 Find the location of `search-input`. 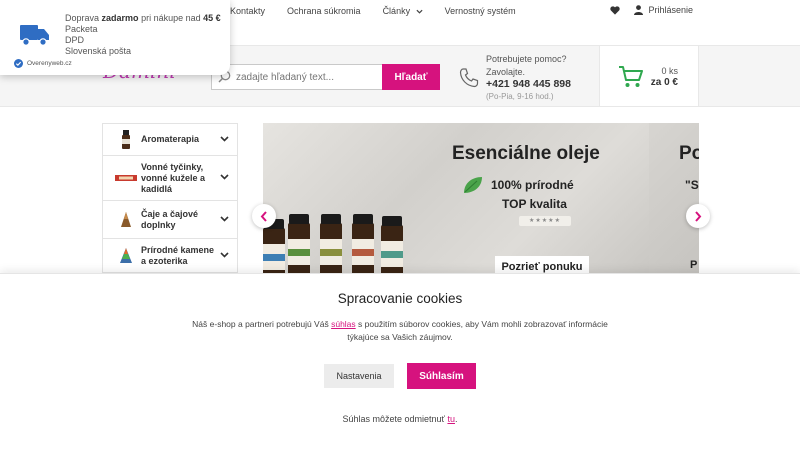

search-input is located at coordinates (308, 77).